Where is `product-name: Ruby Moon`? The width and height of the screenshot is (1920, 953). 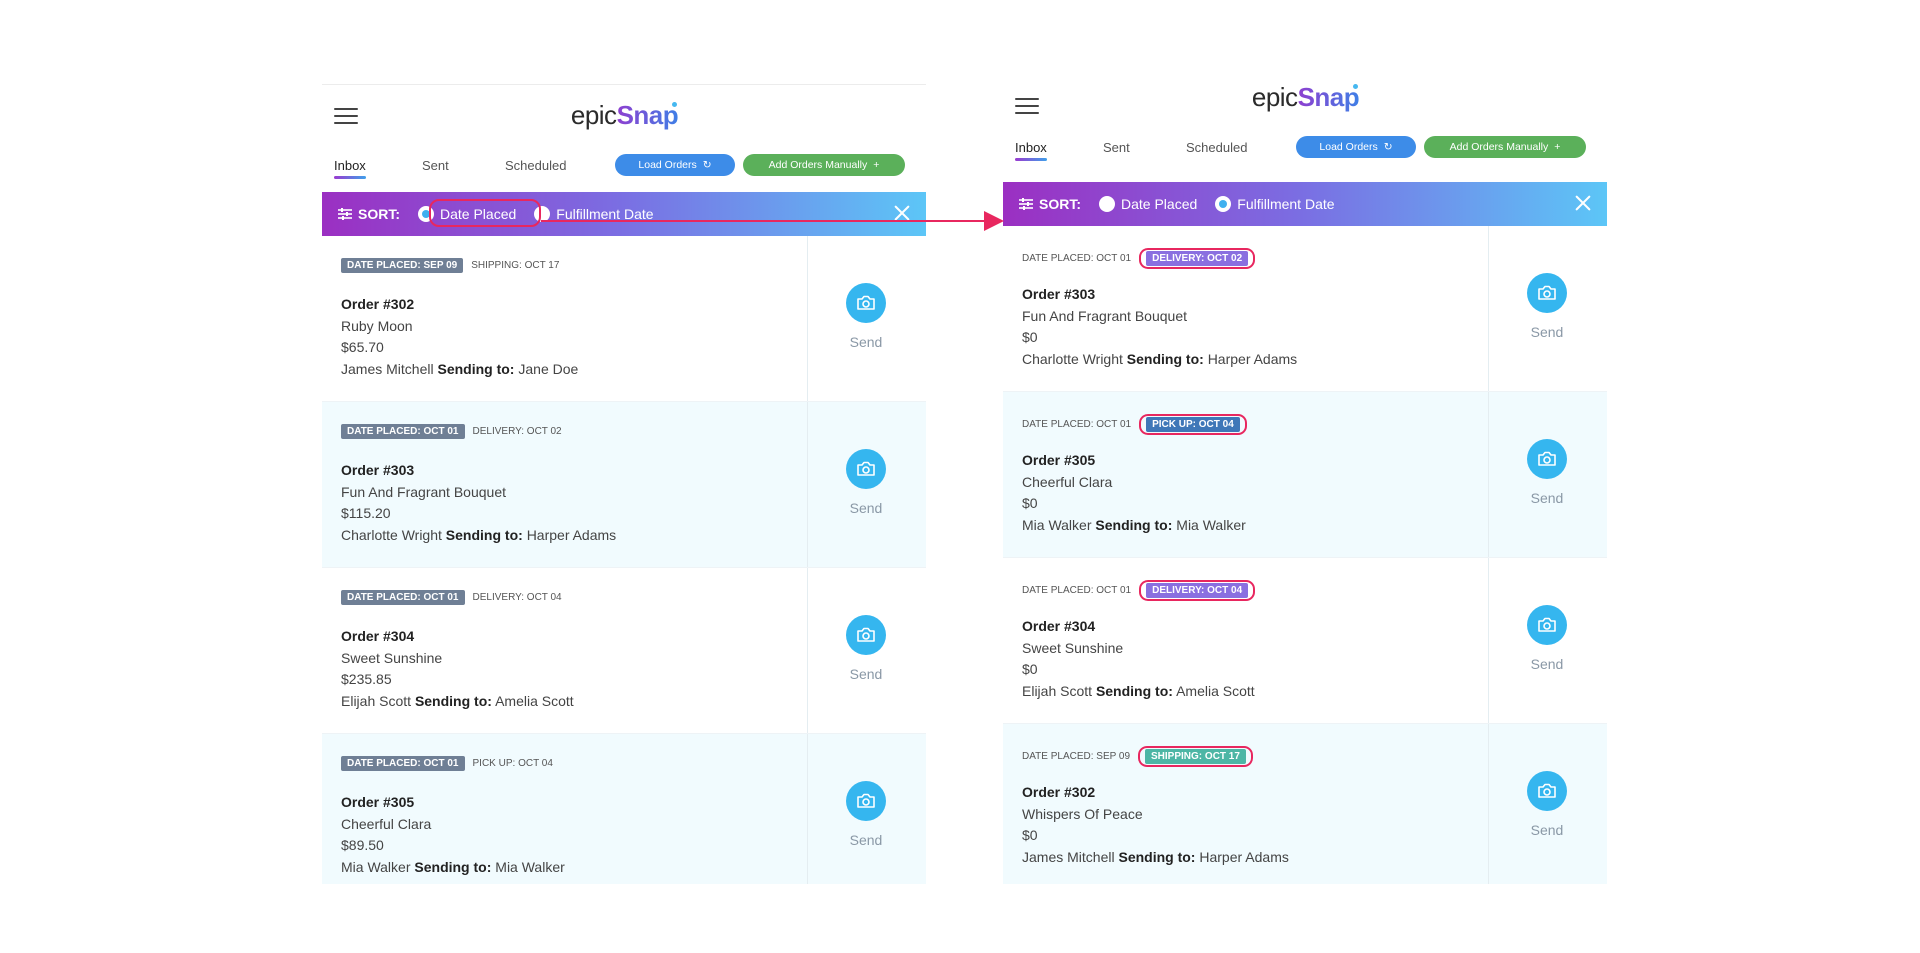
product-name: Ruby Moon is located at coordinates (377, 326).